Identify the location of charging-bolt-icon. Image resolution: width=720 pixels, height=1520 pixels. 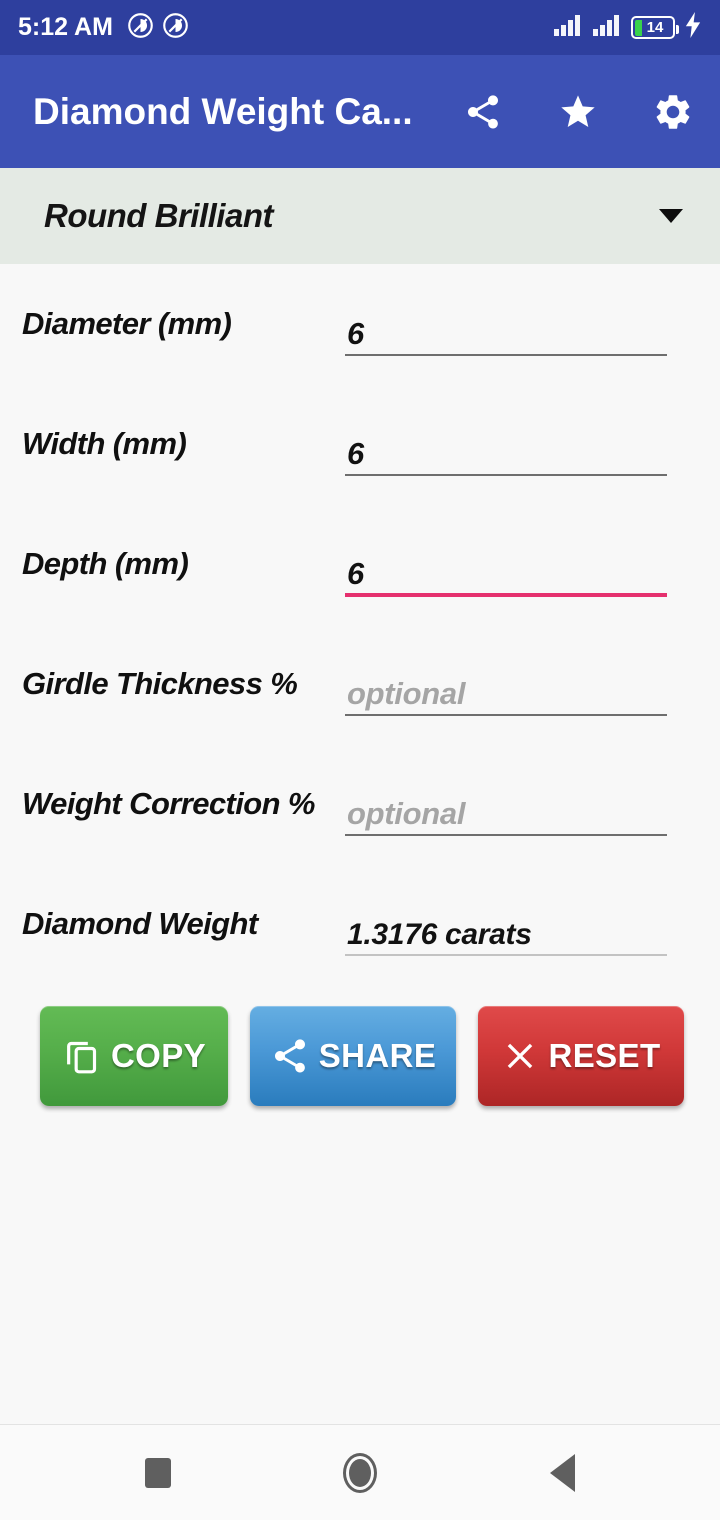
(693, 27).